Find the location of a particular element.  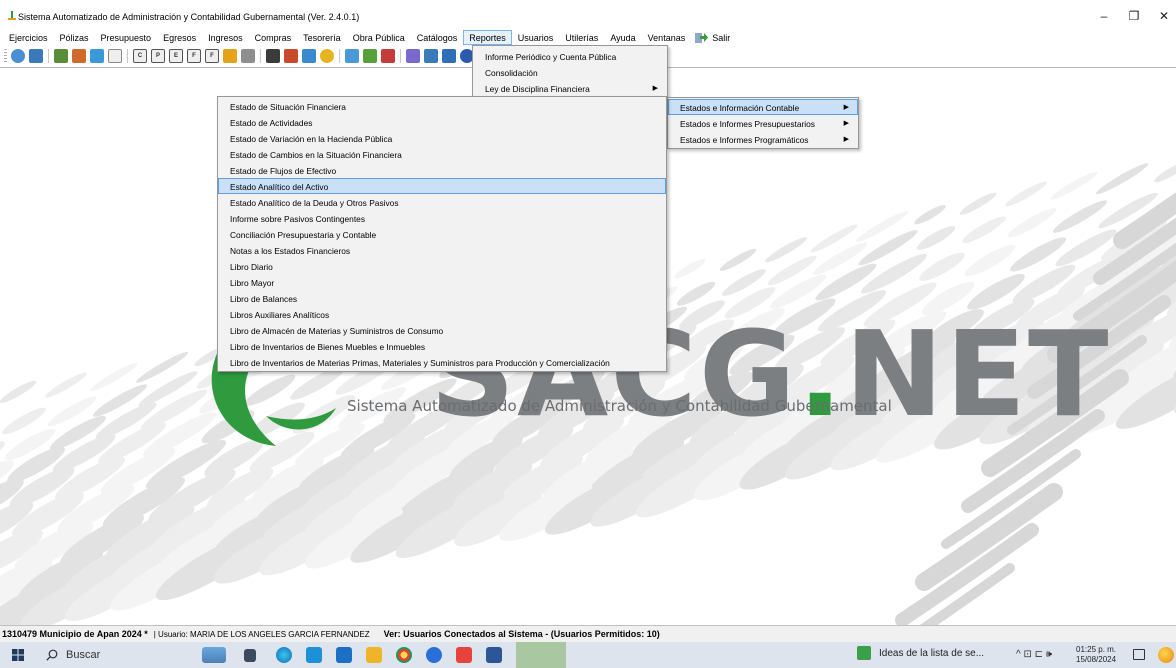

monitor-icon is located at coordinates (97, 56).